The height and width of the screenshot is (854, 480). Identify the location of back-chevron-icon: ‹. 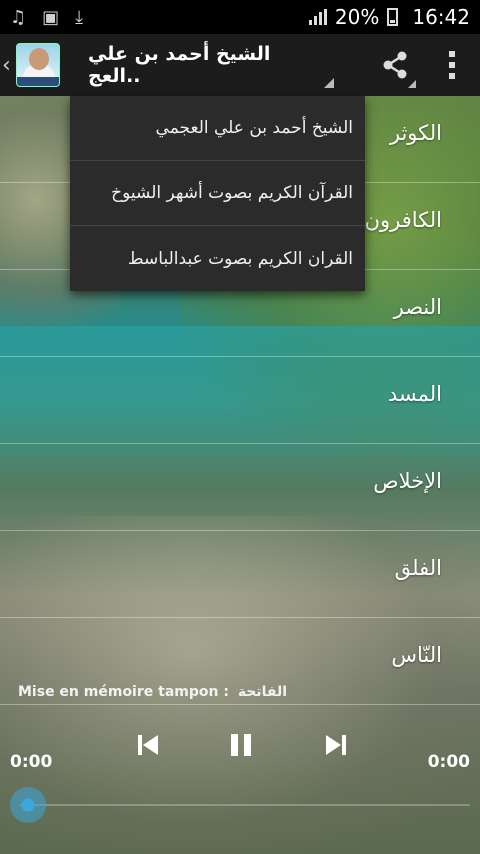
(7, 65).